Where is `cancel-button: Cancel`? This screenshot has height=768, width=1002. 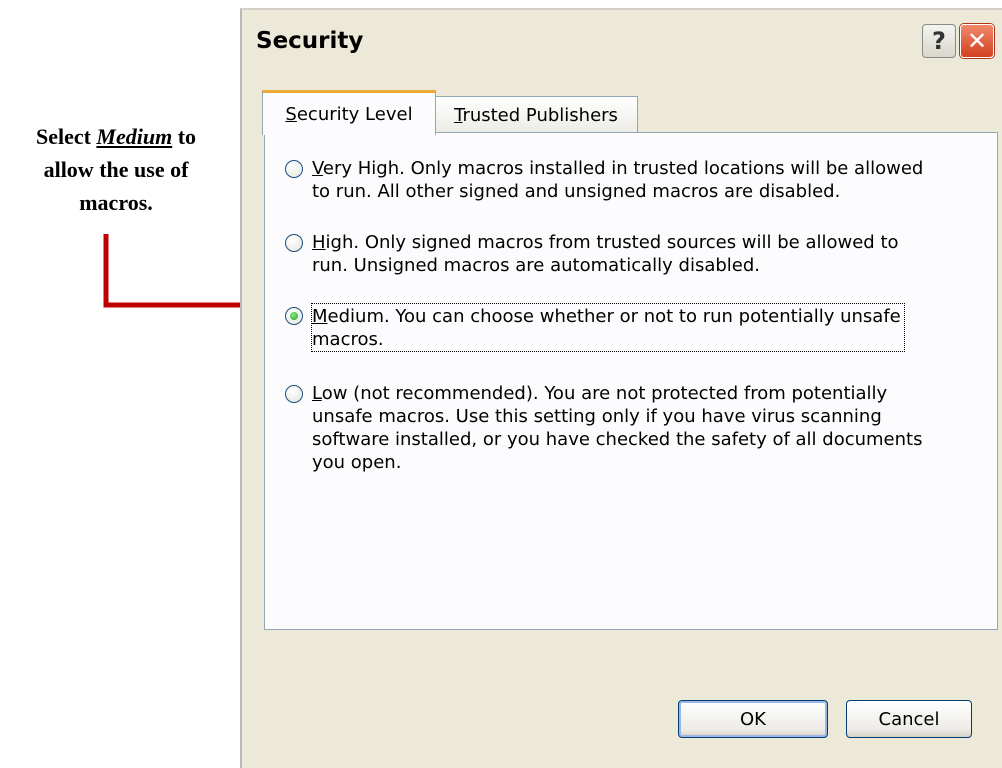
cancel-button: Cancel is located at coordinates (909, 719).